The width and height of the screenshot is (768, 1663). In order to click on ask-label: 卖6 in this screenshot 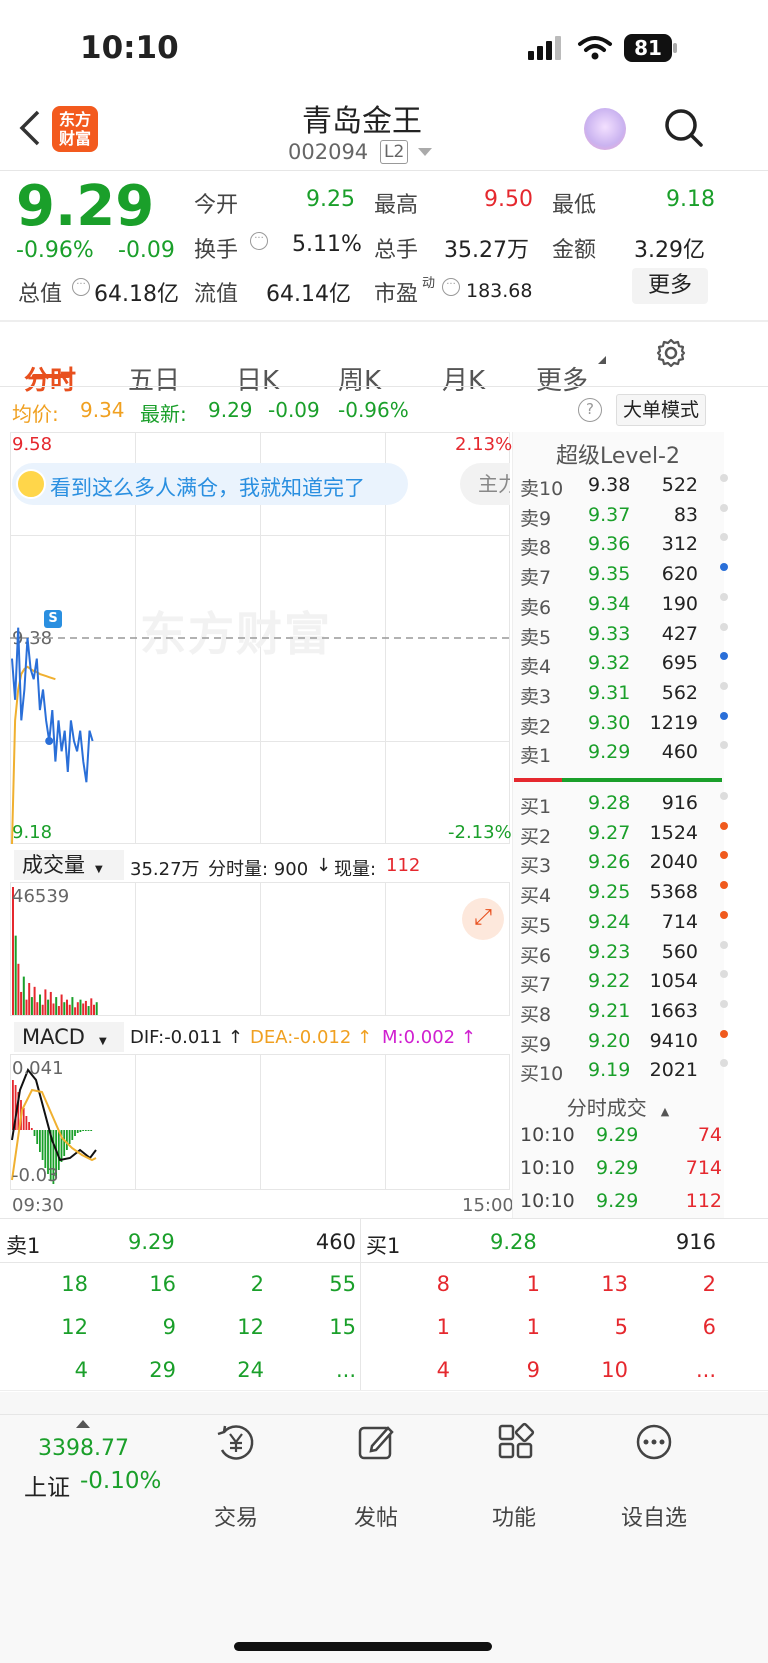, I will do `click(536, 607)`.